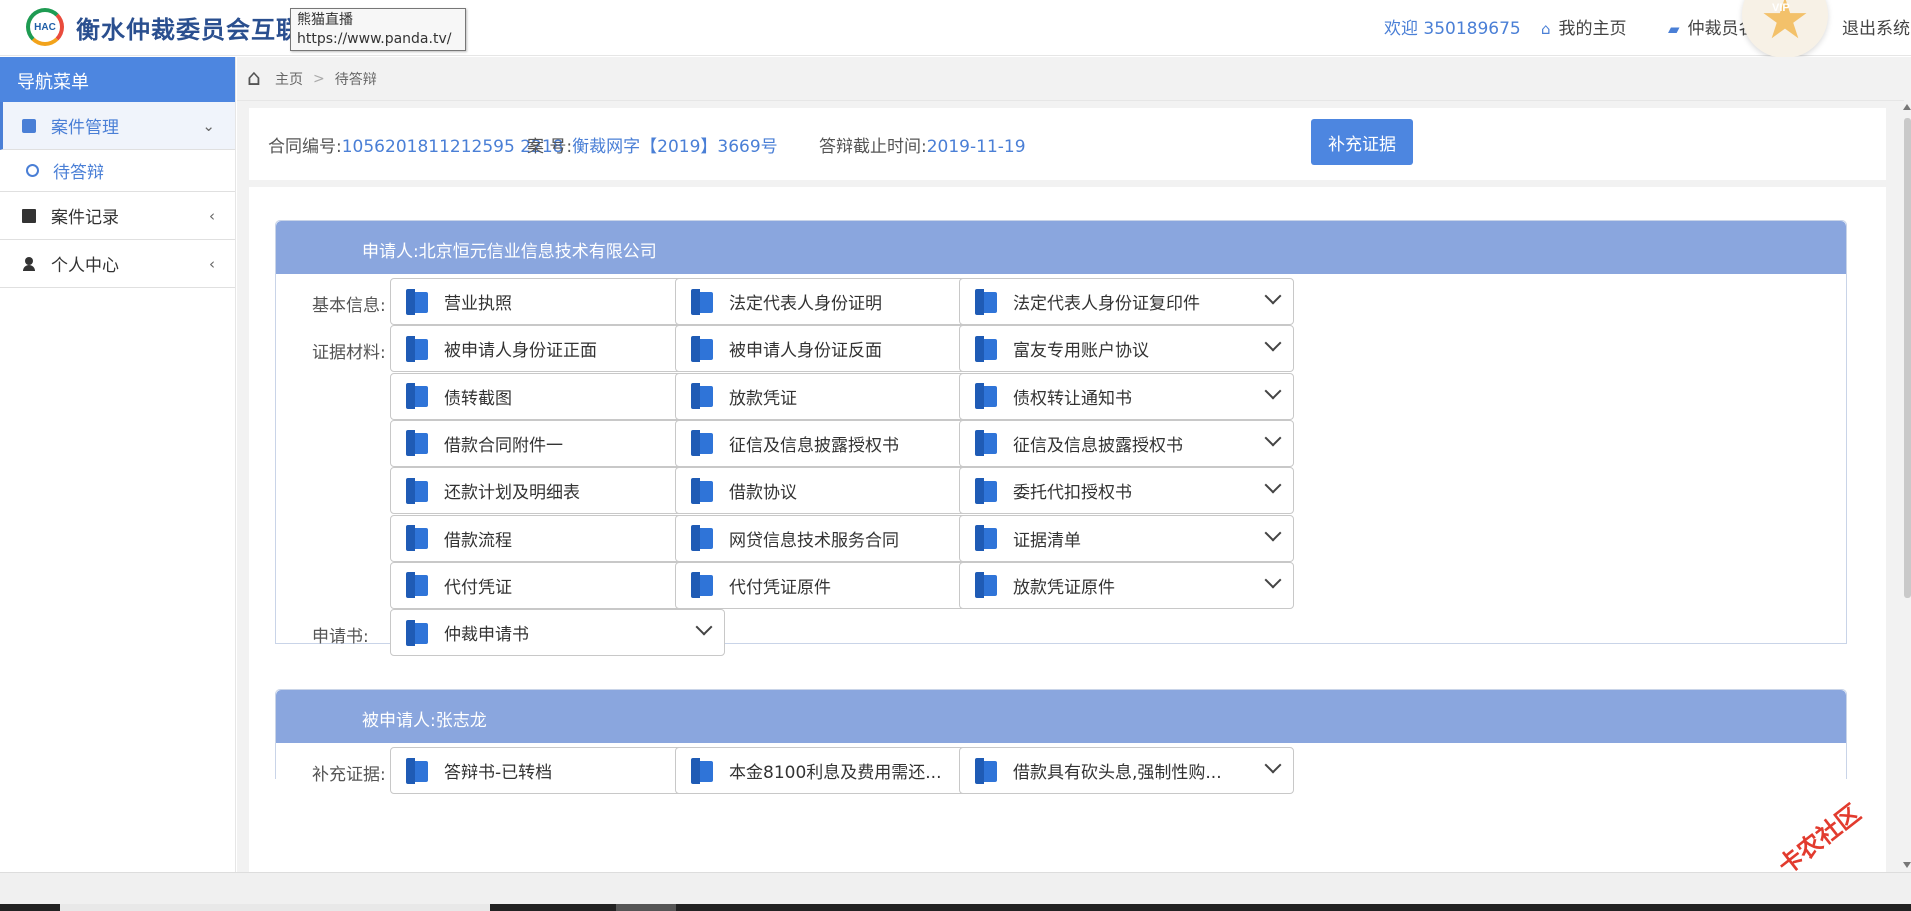  What do you see at coordinates (399, 721) in the screenshot?
I see `respondent-label: 被申请人:` at bounding box center [399, 721].